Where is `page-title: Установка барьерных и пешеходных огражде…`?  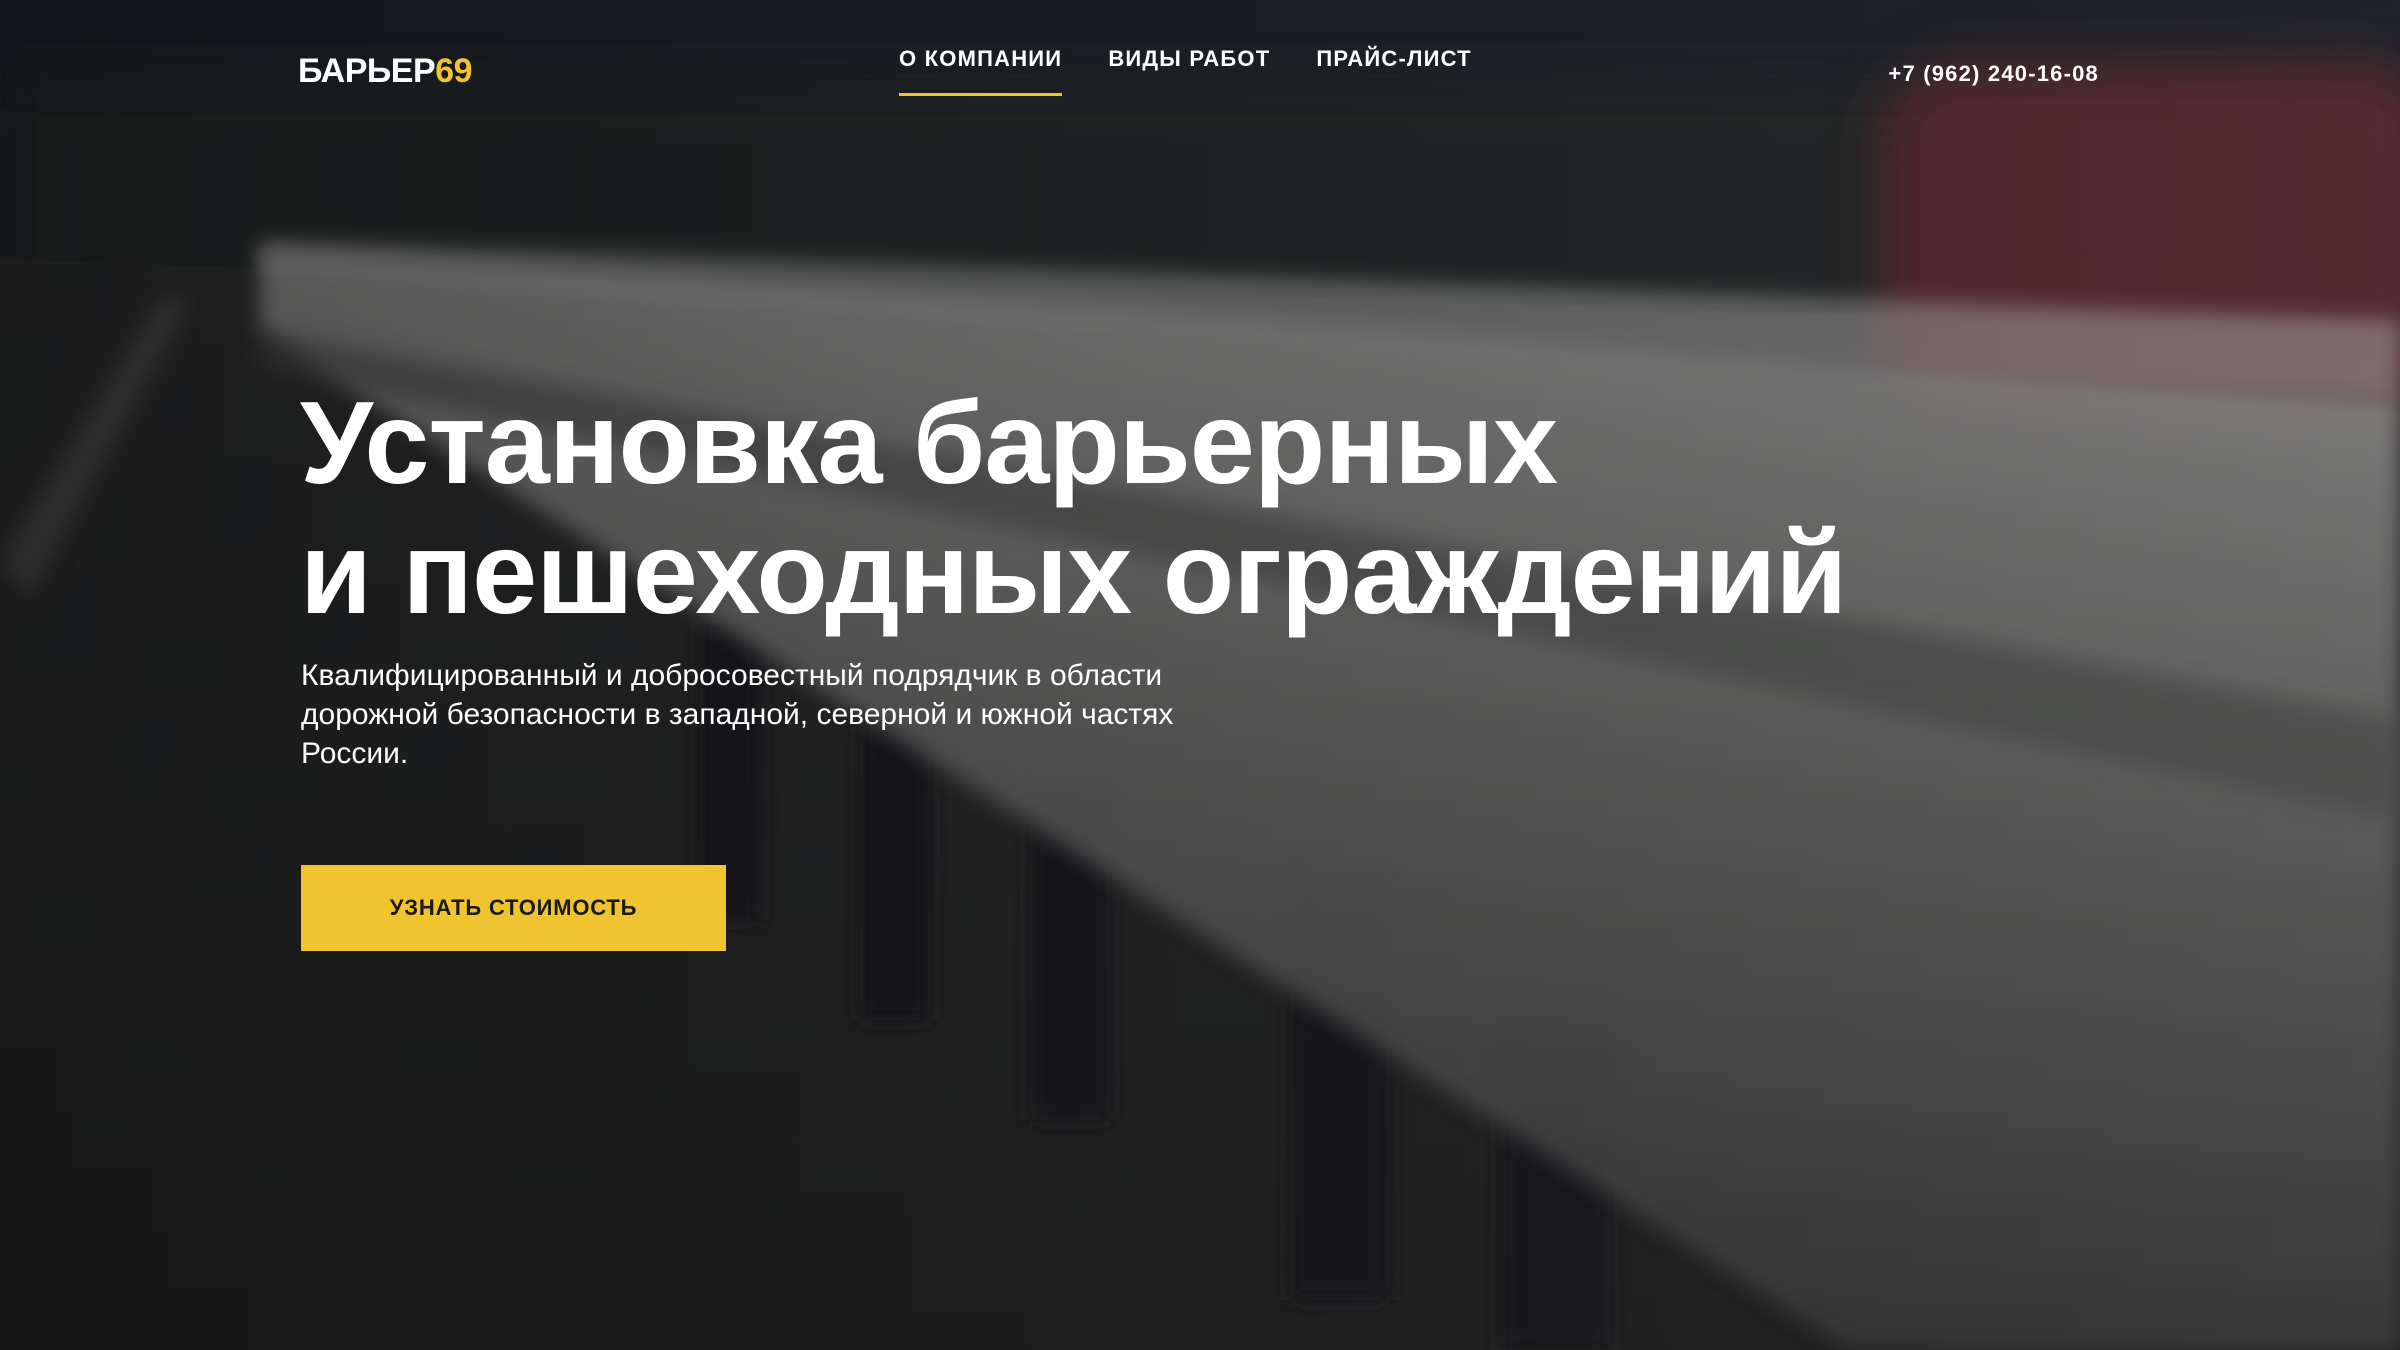
page-title: Установка барьерных и пешеходных огражде… is located at coordinates (1180, 508).